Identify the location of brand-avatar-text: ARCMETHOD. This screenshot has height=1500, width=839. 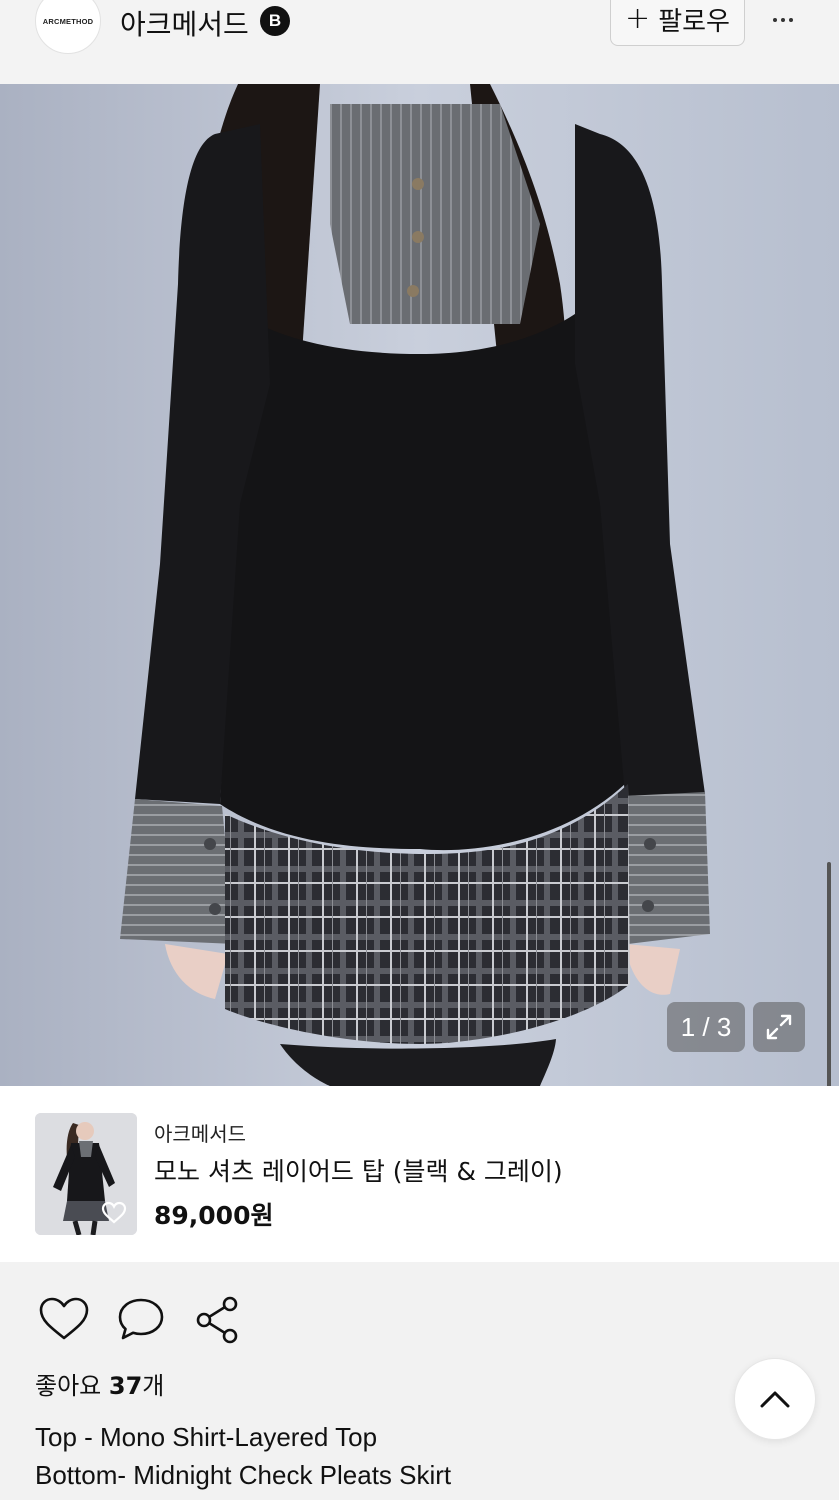
(68, 21).